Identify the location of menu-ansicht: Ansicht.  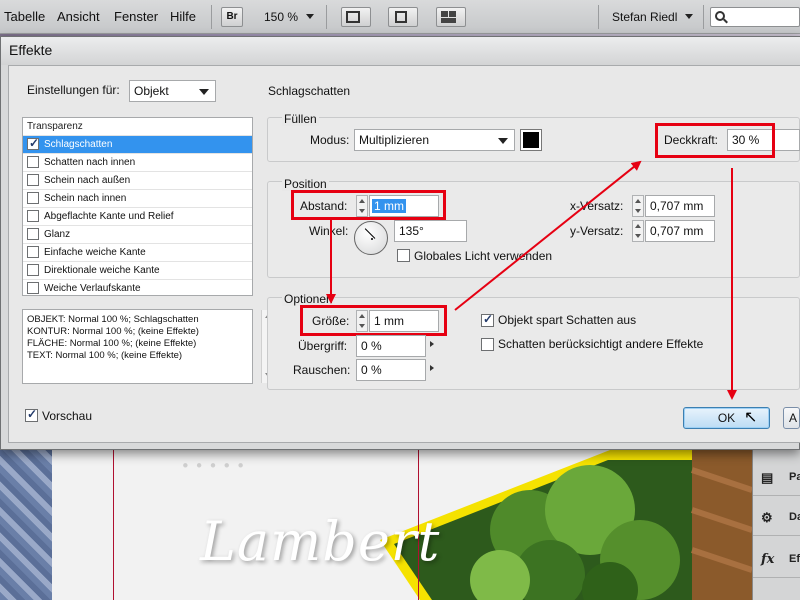
(78, 16).